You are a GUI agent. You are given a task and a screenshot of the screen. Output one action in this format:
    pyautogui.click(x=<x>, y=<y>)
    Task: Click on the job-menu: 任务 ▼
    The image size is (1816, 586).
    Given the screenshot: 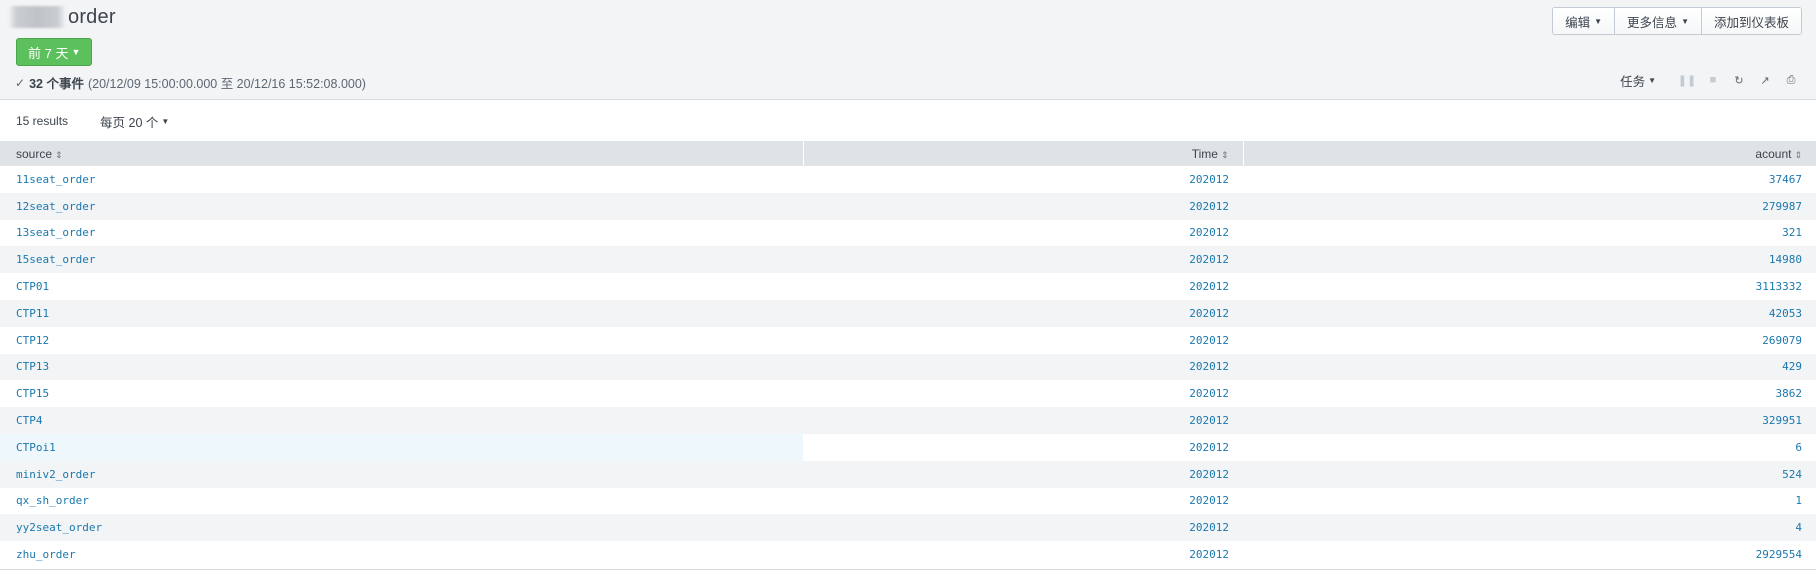 What is the action you would take?
    pyautogui.click(x=1638, y=80)
    